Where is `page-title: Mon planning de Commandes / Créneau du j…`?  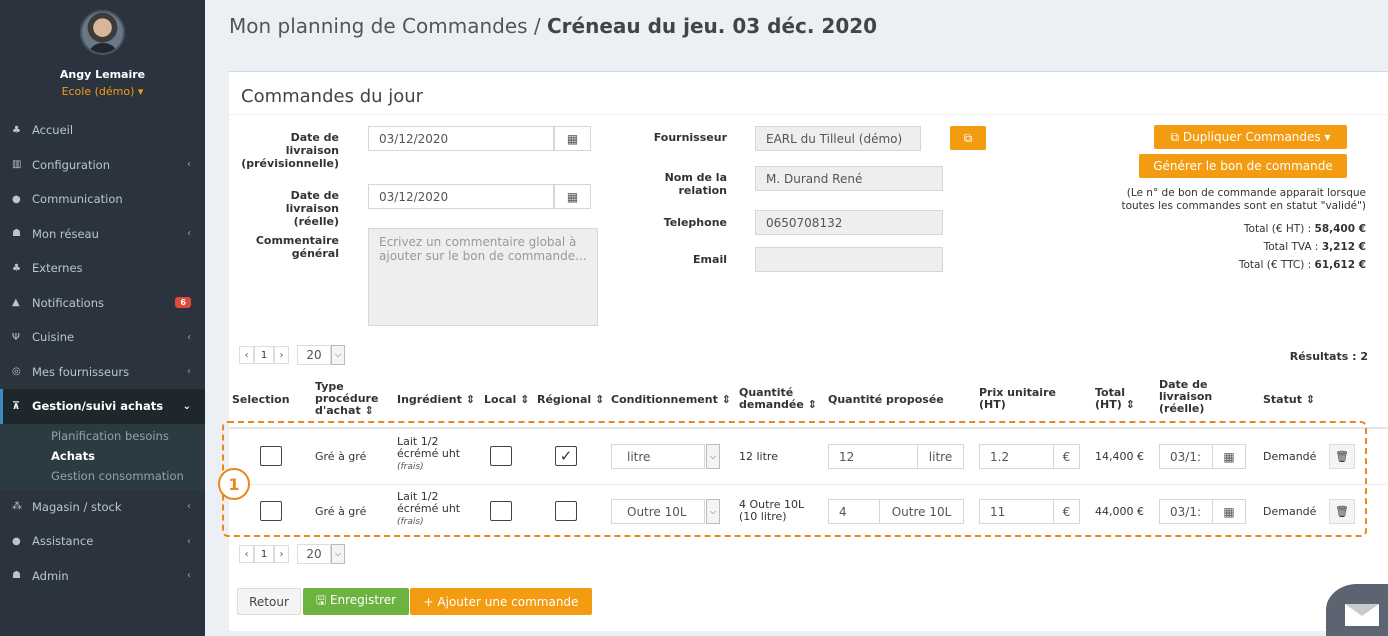
page-title: Mon planning de Commandes / Créneau du j… is located at coordinates (796, 29).